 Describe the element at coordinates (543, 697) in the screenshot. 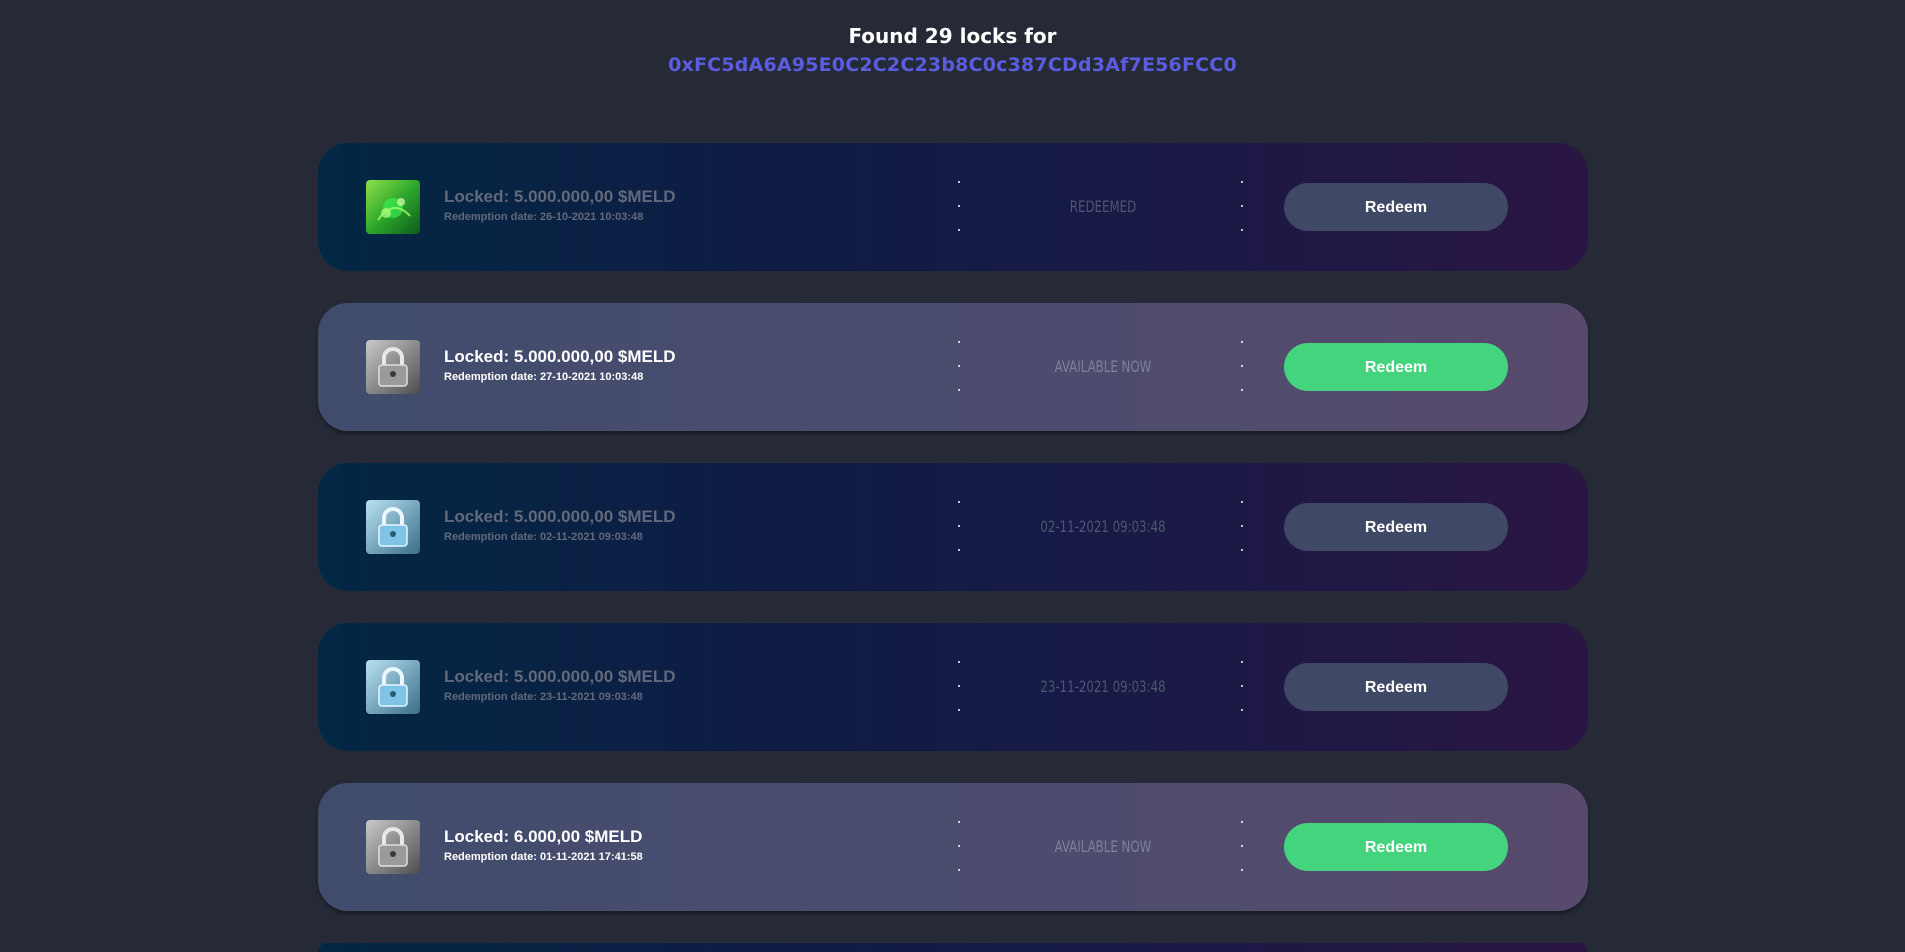

I see `redemption-date: Redemption date: 23-11-2021 09:03:48` at that location.